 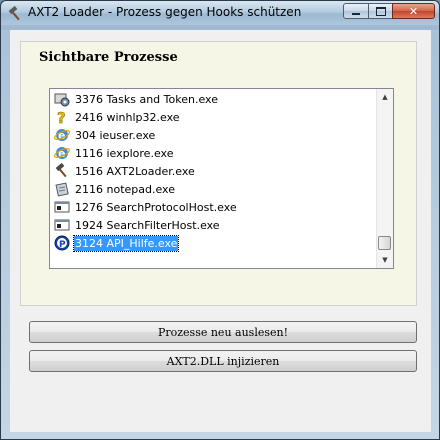 What do you see at coordinates (223, 332) in the screenshot?
I see `reload-processes-button: Prozesse neu auslesen!` at bounding box center [223, 332].